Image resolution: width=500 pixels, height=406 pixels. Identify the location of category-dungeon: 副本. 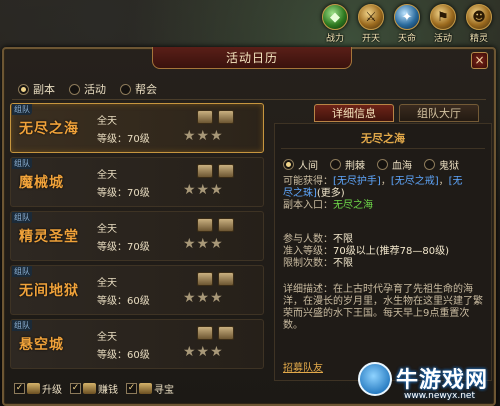
(36, 89).